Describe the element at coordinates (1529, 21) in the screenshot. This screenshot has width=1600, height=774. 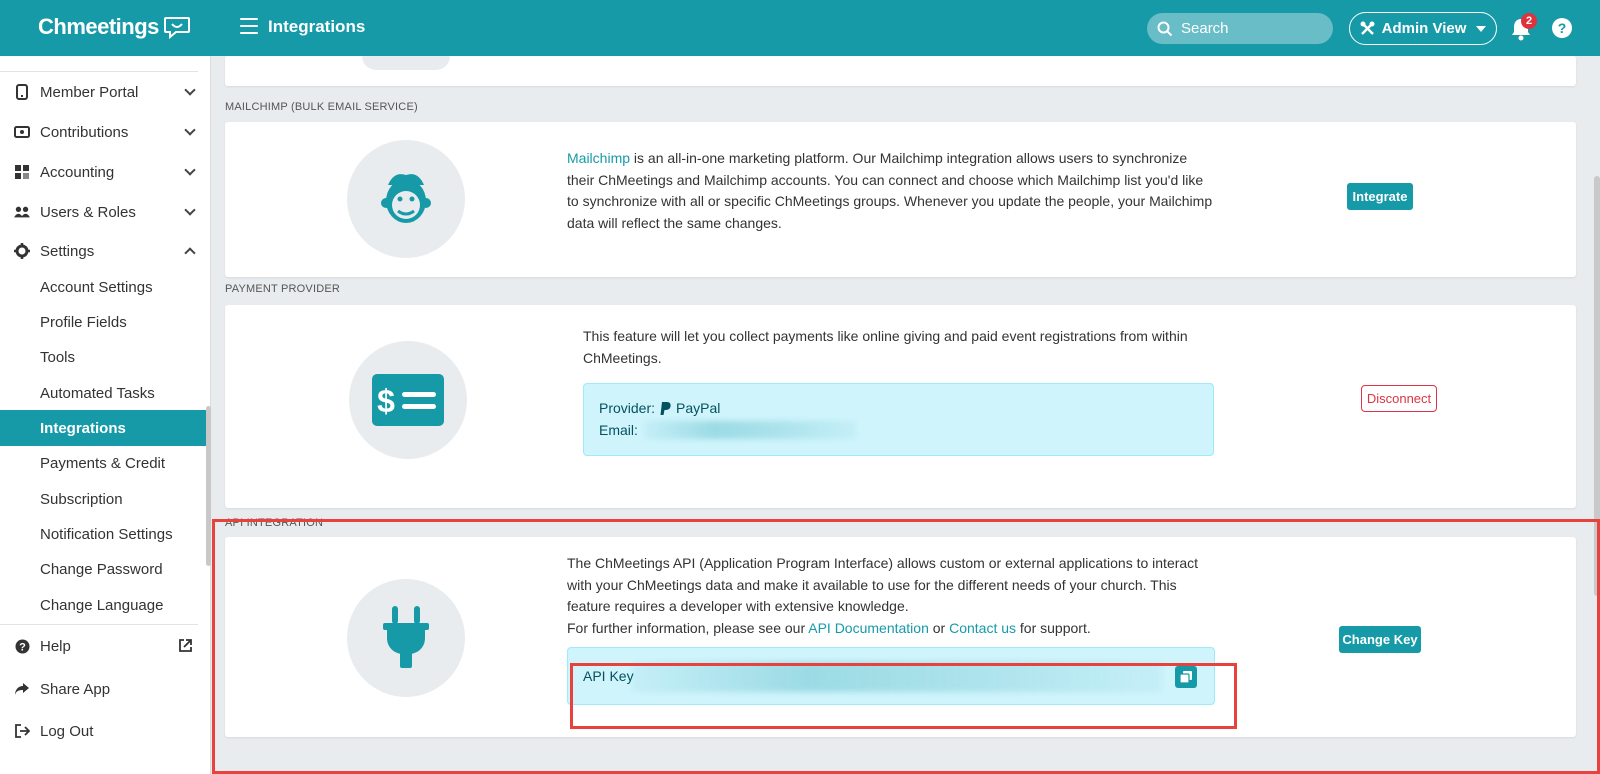
I see `notification-badge: 2` at that location.